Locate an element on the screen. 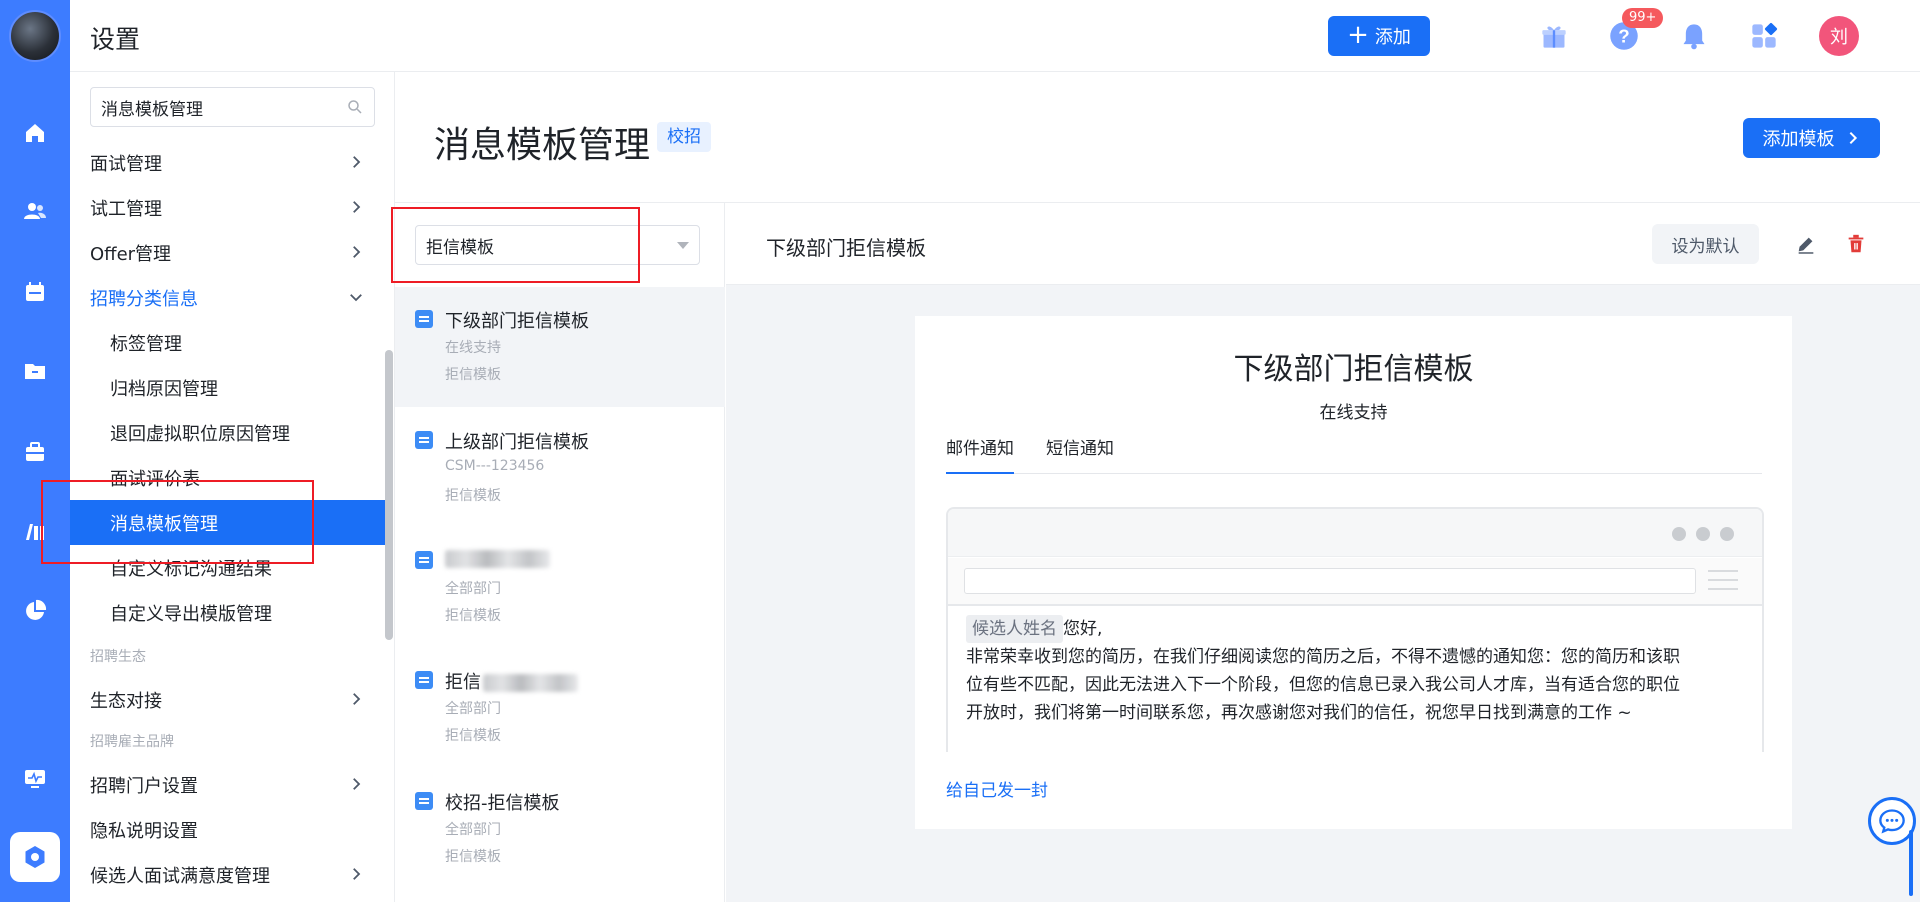 The width and height of the screenshot is (1920, 902). settings-nav-button is located at coordinates (35, 857).